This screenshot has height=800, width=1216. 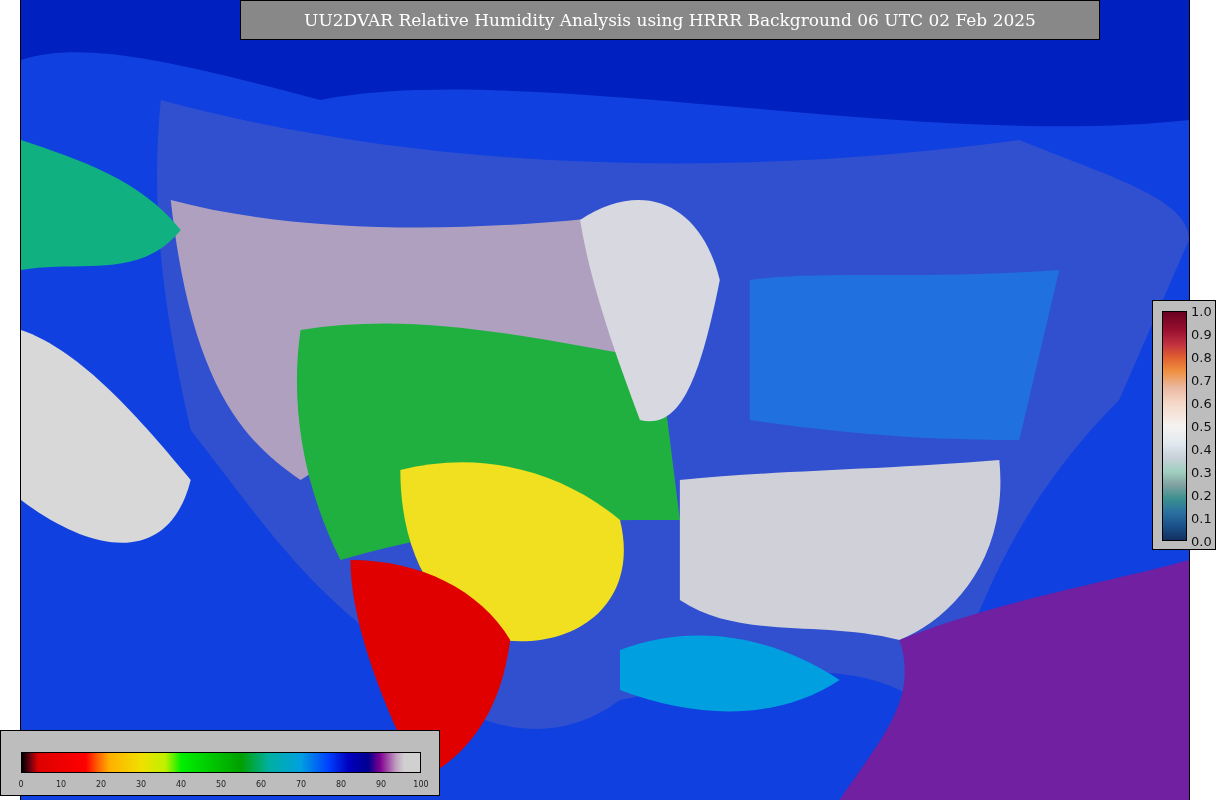 I want to click on colorbar-tick-label: 0.4, so click(x=1201, y=449).